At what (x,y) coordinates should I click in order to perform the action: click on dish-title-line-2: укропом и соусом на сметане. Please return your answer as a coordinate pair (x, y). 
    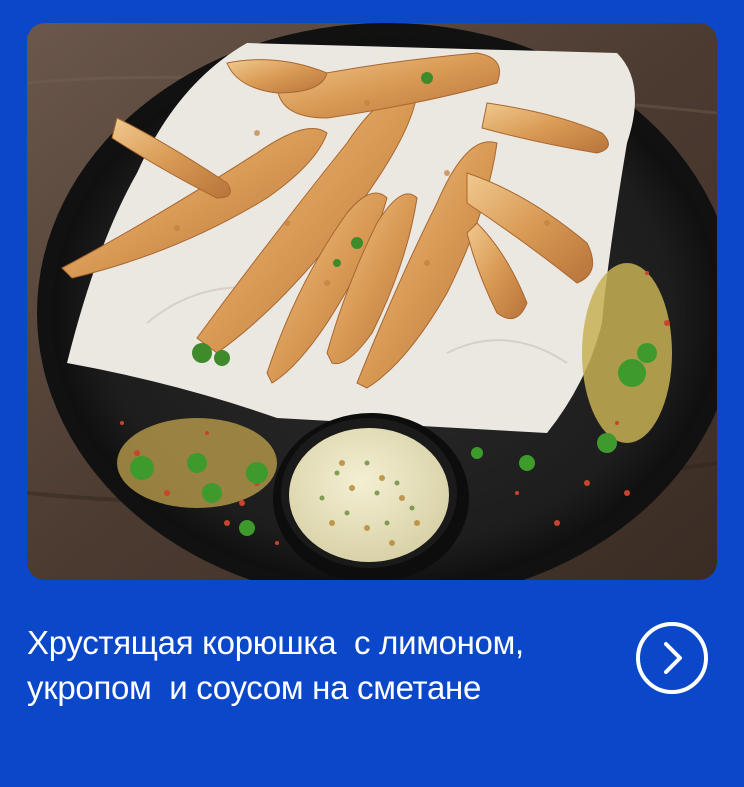
    Looking at the image, I should click on (254, 687).